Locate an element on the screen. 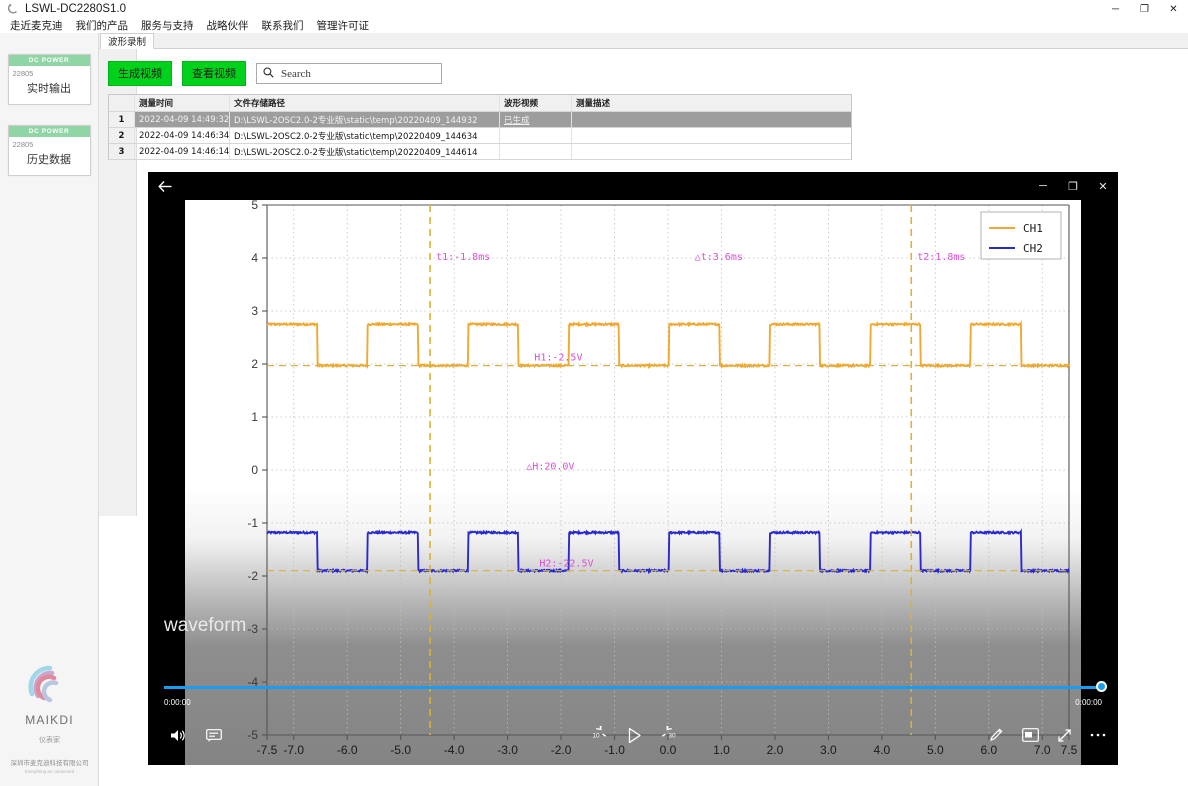 The image size is (1188, 786). player-title-bar: ─ ❐ ✕ is located at coordinates (633, 186).